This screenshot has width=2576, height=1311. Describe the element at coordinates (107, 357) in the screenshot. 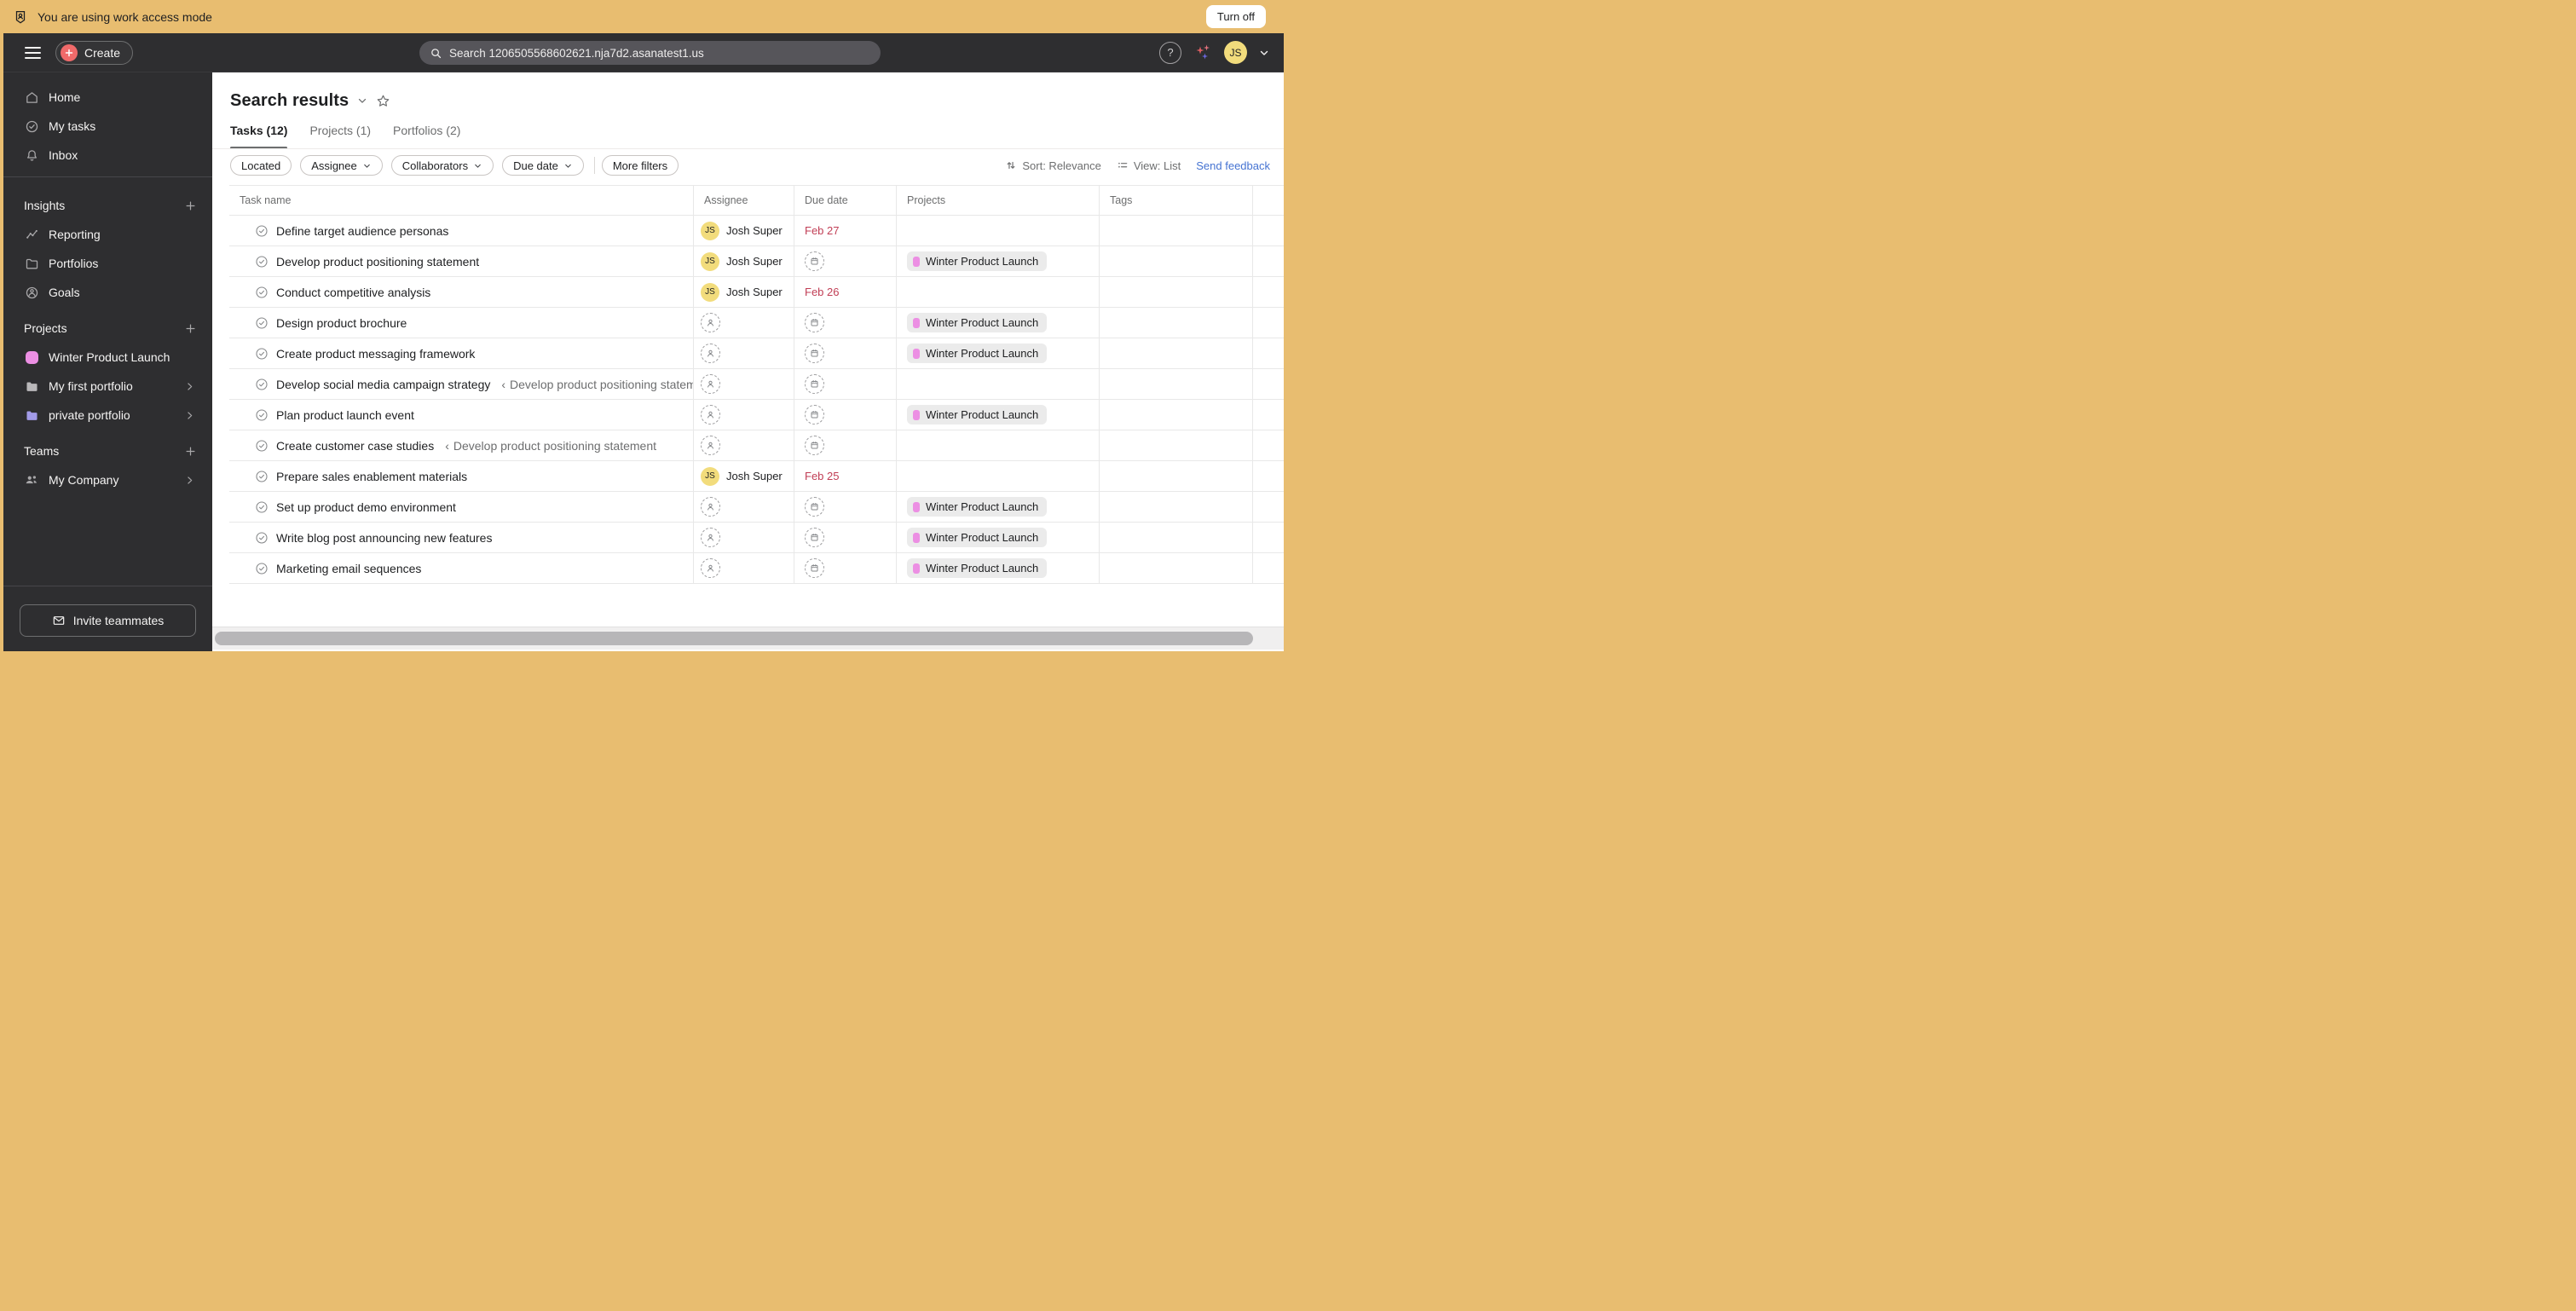

I see `sidebar-item-winter-product-launch: Winter Product Launch` at that location.